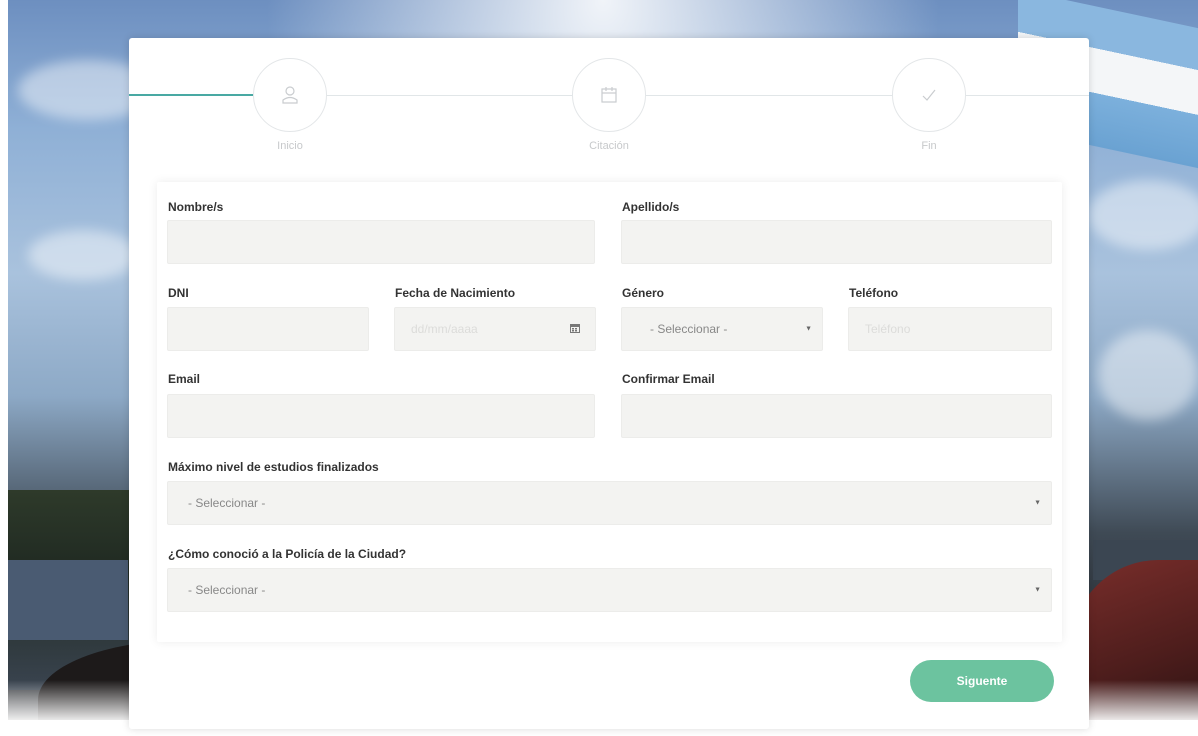 This screenshot has width=1198, height=736. I want to click on telefono-input: Teléfono, so click(950, 329).